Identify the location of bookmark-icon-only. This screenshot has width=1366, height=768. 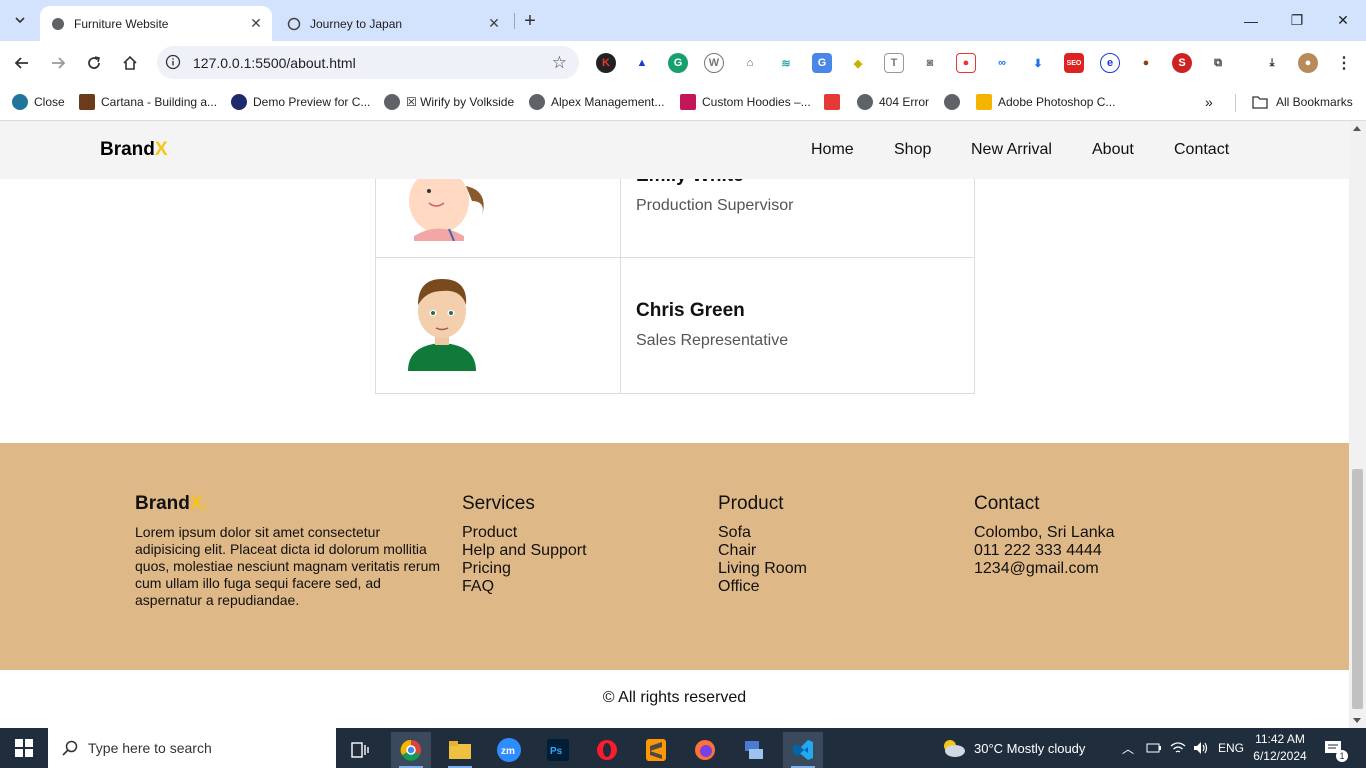
(835, 102).